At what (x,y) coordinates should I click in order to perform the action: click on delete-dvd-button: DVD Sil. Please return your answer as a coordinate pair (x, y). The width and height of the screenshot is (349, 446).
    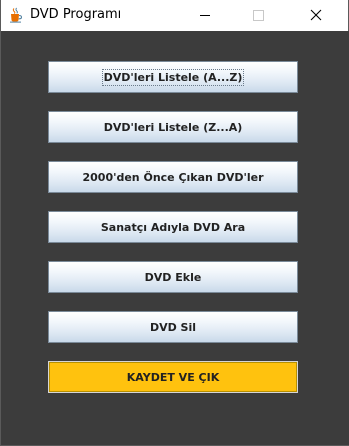
    Looking at the image, I should click on (173, 327).